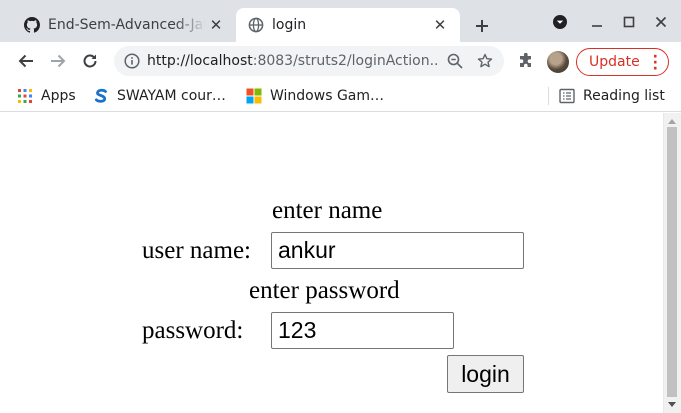 The width and height of the screenshot is (681, 413). I want to click on close-window-button, so click(661, 22).